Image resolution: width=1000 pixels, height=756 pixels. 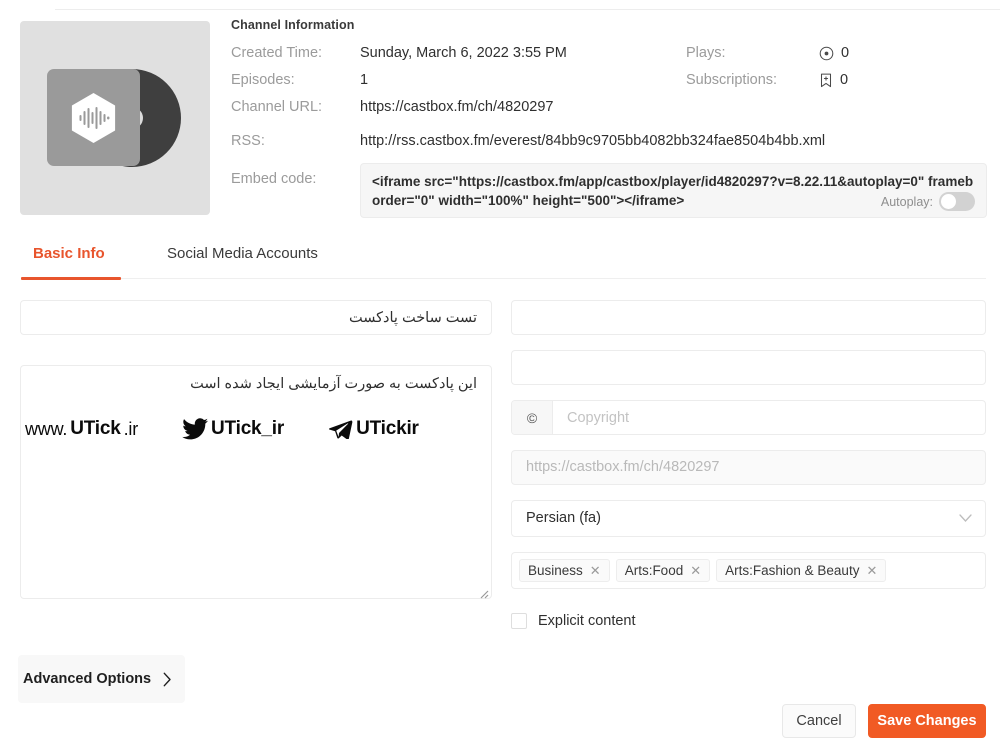 What do you see at coordinates (563, 518) in the screenshot?
I see `language-selected-value: Persian (fa)` at bounding box center [563, 518].